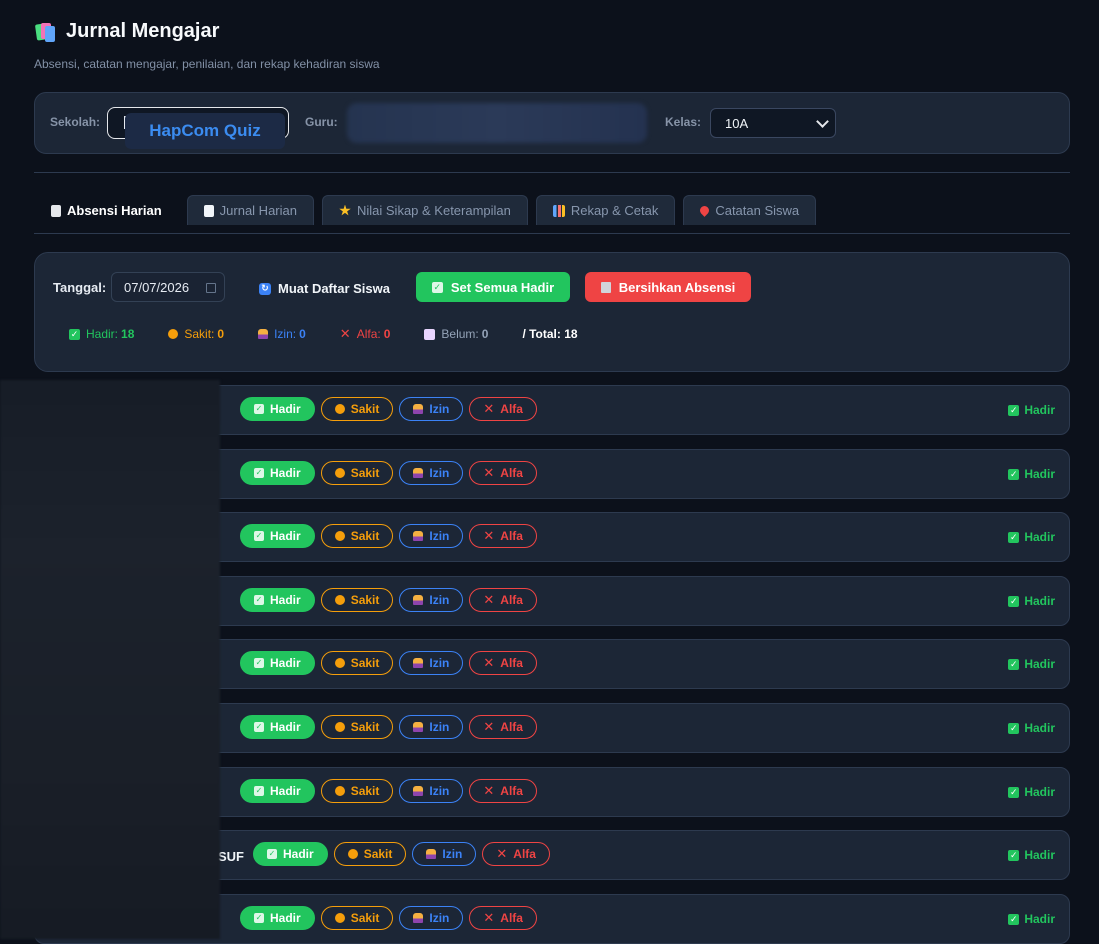 This screenshot has height=944, width=1099. I want to click on chevron-down-icon, so click(822, 121).